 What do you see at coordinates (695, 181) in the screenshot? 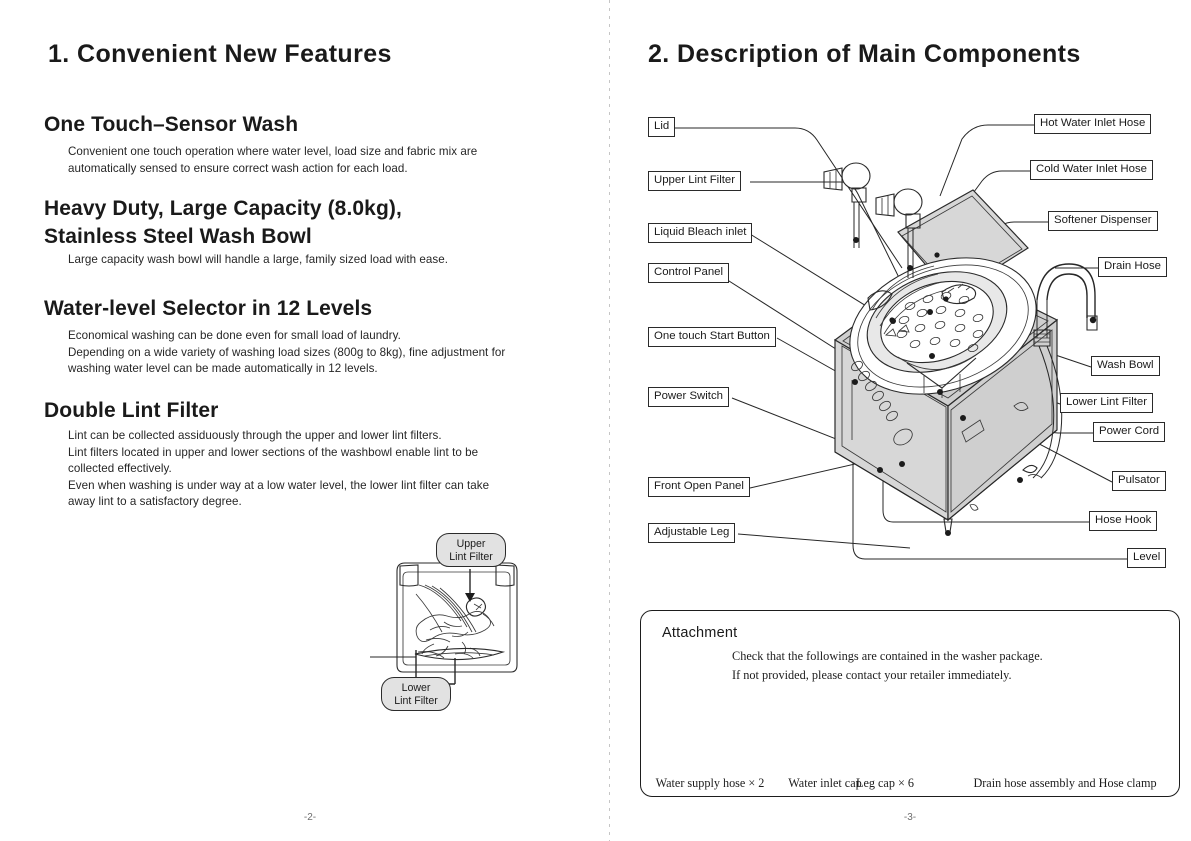
I see `callout-upper-lint-filter: Upper Lint Filter` at bounding box center [695, 181].